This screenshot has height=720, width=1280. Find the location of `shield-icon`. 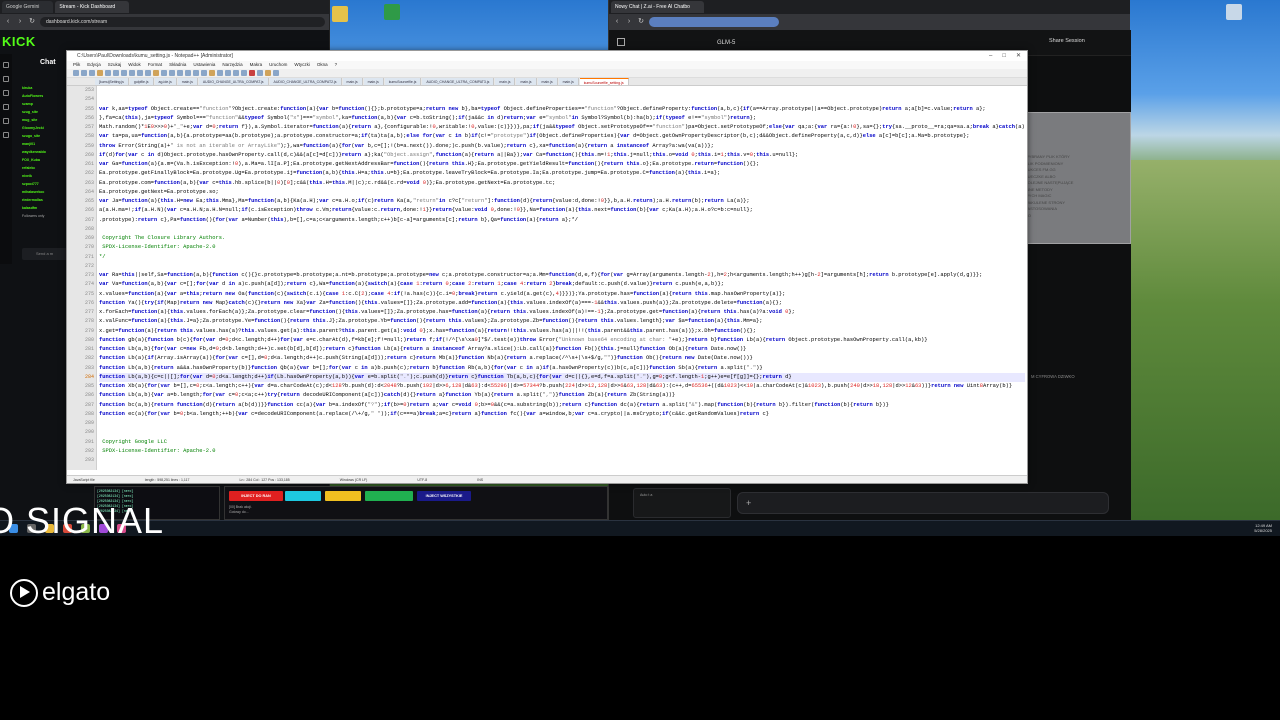

shield-icon is located at coordinates (6, 135).